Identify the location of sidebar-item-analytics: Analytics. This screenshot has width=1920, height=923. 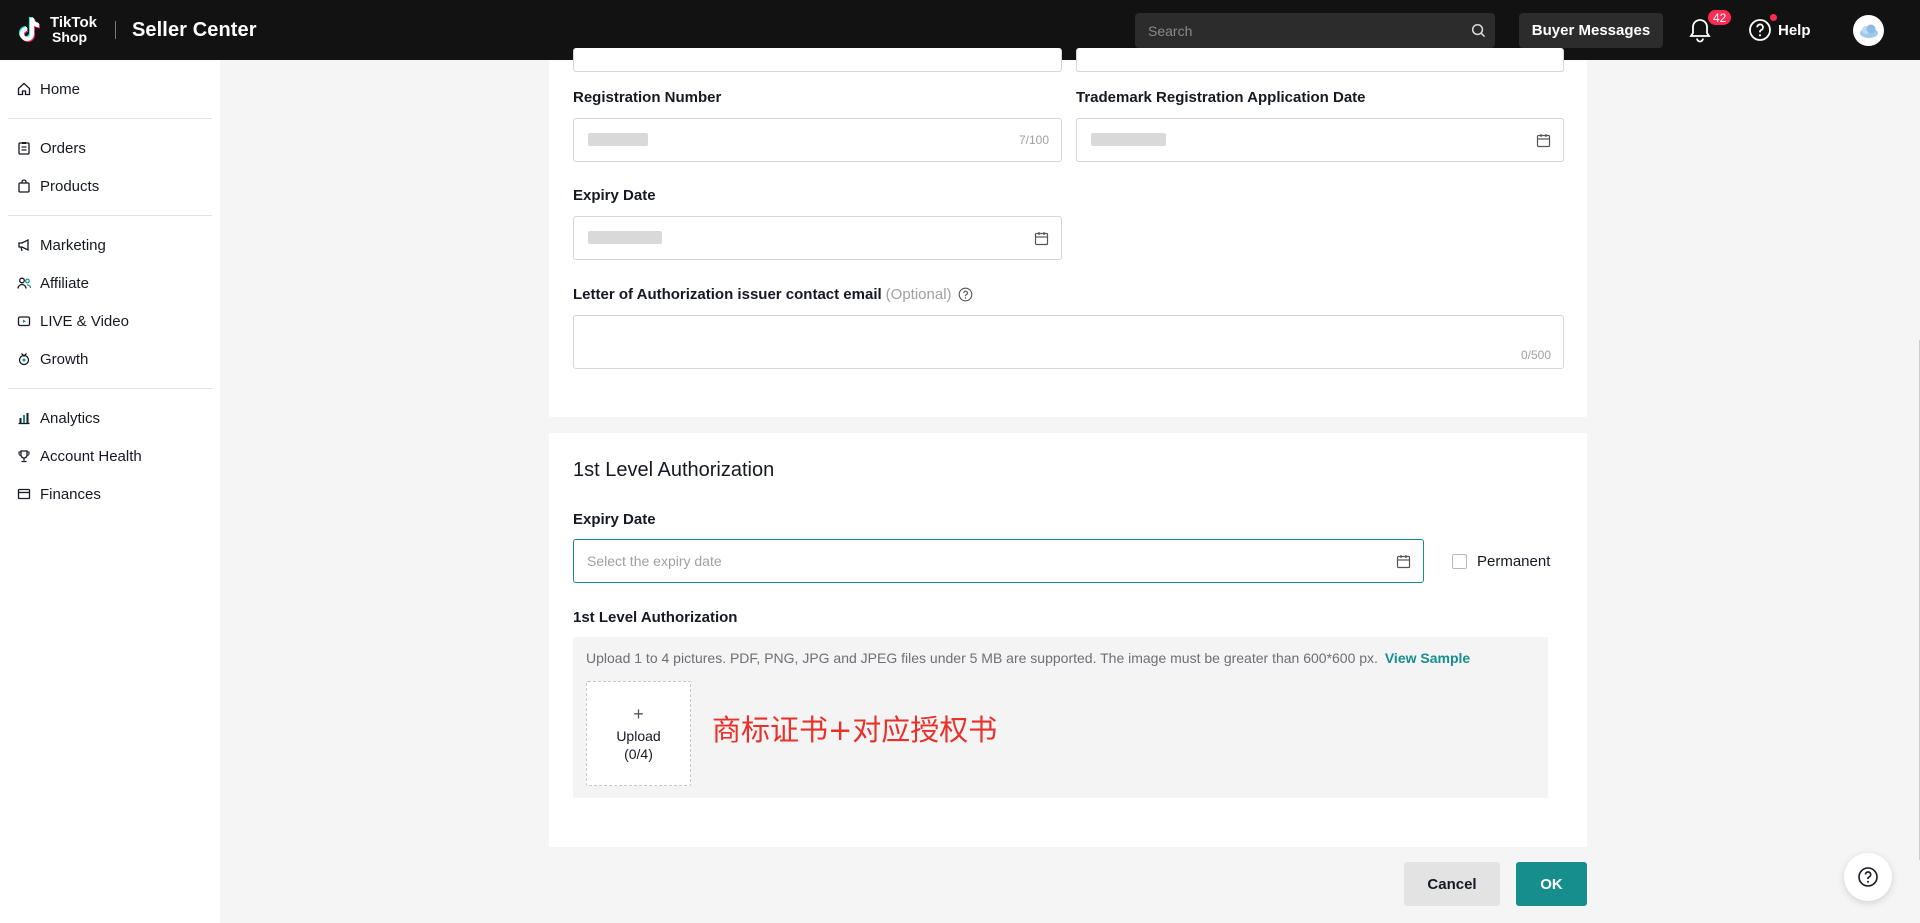
(110, 418).